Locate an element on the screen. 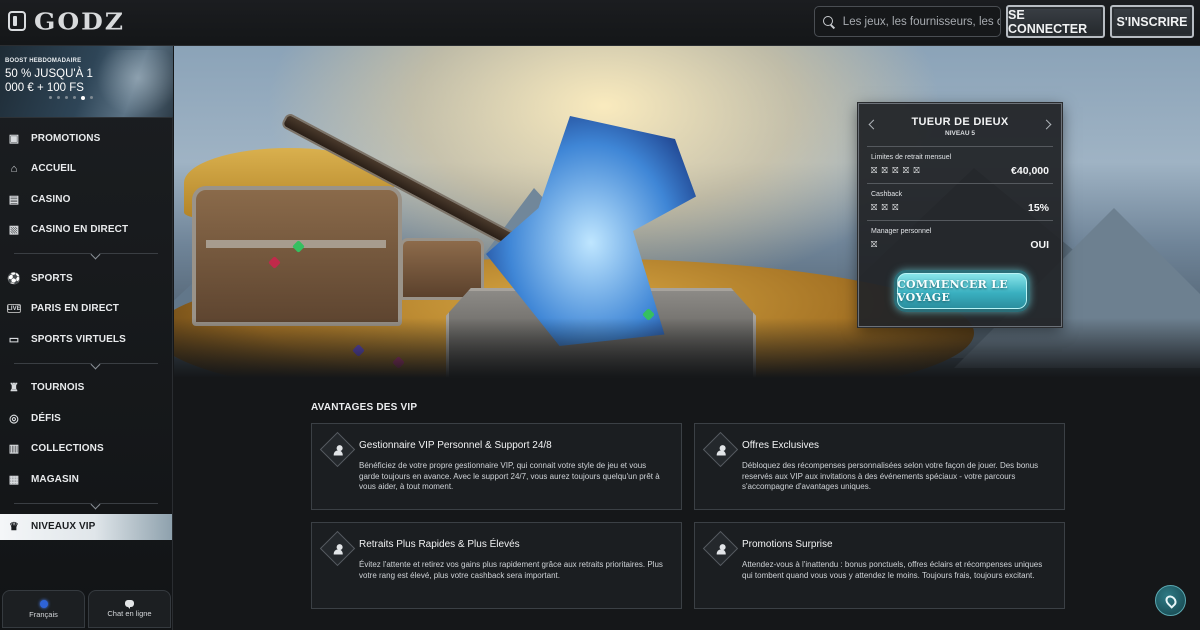  site-logo: GODZ is located at coordinates (79, 22).